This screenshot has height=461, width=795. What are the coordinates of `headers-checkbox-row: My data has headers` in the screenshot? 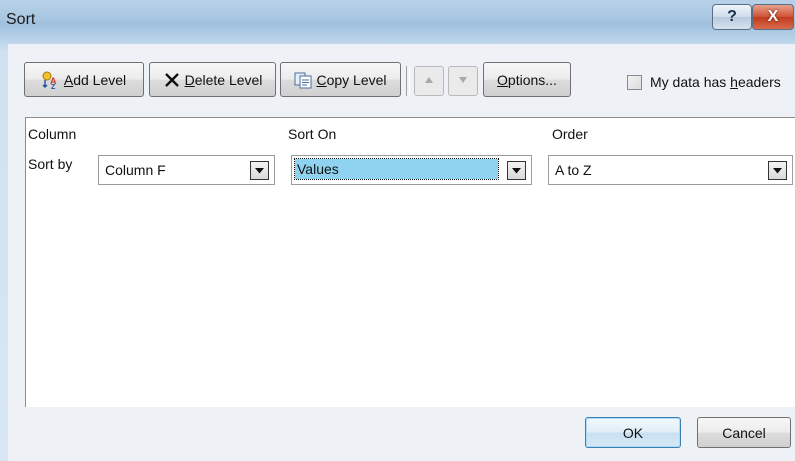 It's located at (704, 82).